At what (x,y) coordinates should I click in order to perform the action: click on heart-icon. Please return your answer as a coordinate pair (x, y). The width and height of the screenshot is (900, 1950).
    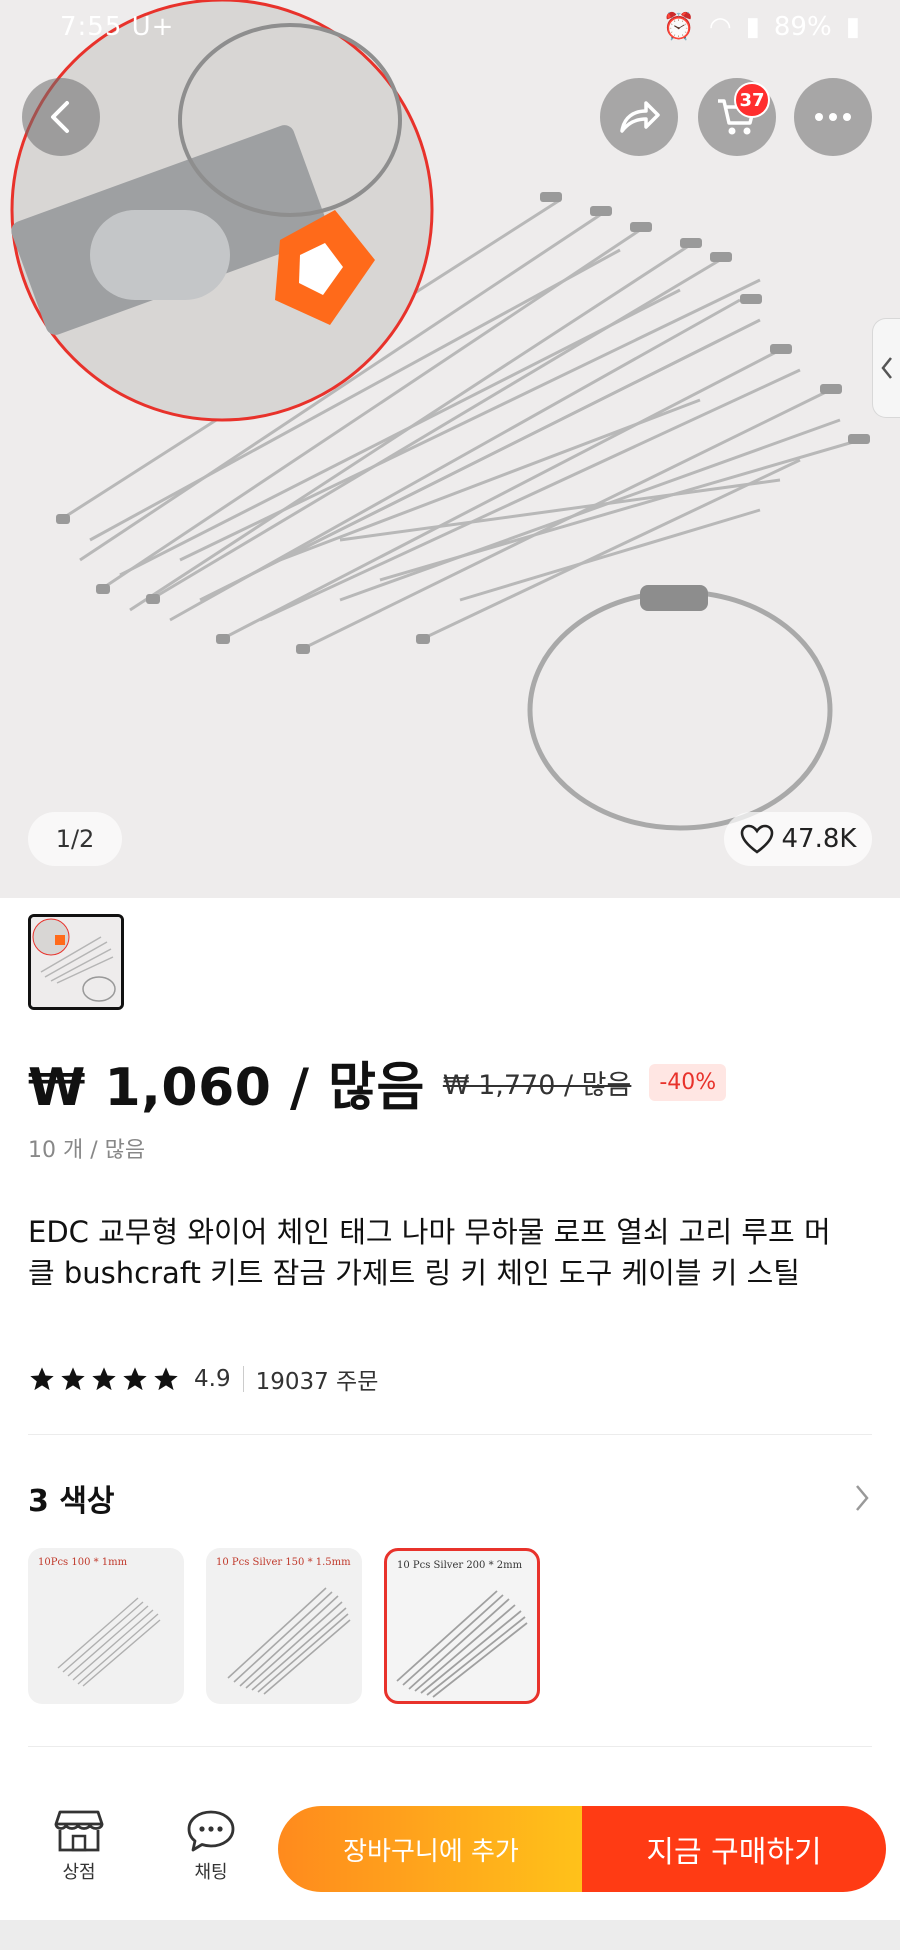
    Looking at the image, I should click on (756, 839).